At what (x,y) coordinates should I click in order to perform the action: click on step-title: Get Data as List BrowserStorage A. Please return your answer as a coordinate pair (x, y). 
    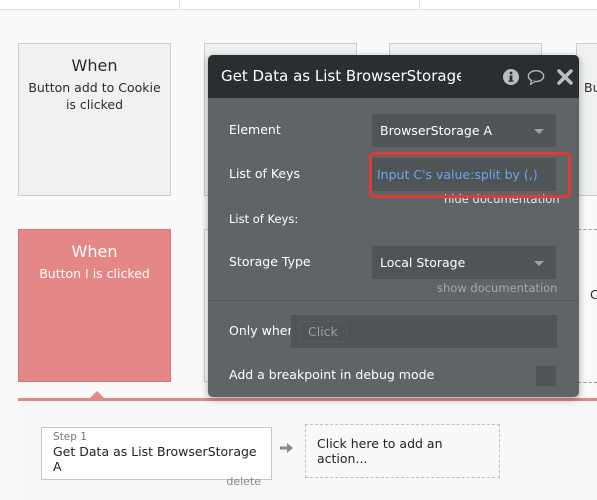
    Looking at the image, I should click on (155, 459).